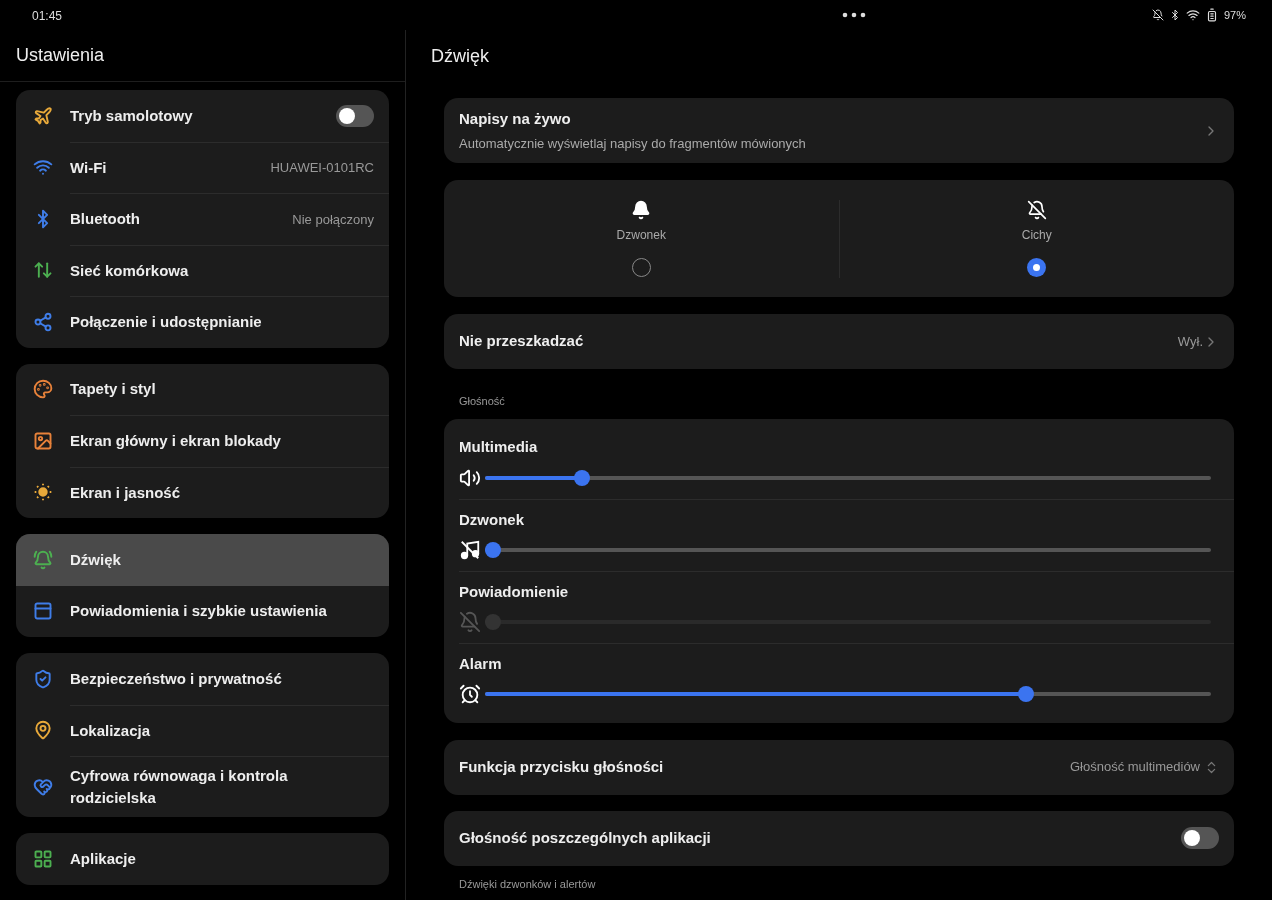  What do you see at coordinates (470, 550) in the screenshot?
I see `muted-note-icon` at bounding box center [470, 550].